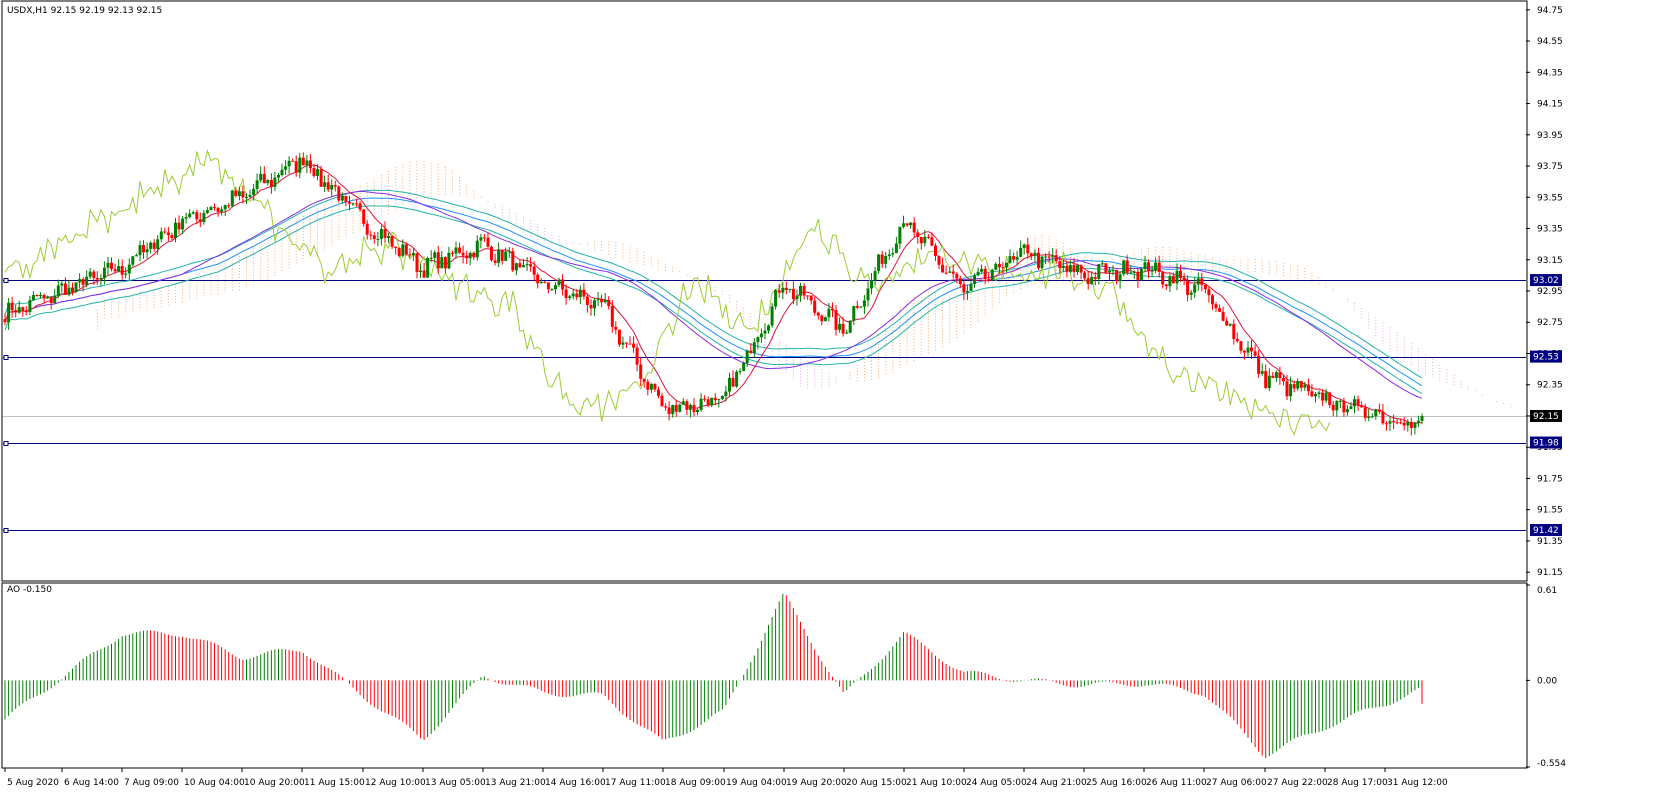 This screenshot has width=1670, height=794. Describe the element at coordinates (575, 783) in the screenshot. I see `time-tick-label: 14 Aug 16:00` at that location.